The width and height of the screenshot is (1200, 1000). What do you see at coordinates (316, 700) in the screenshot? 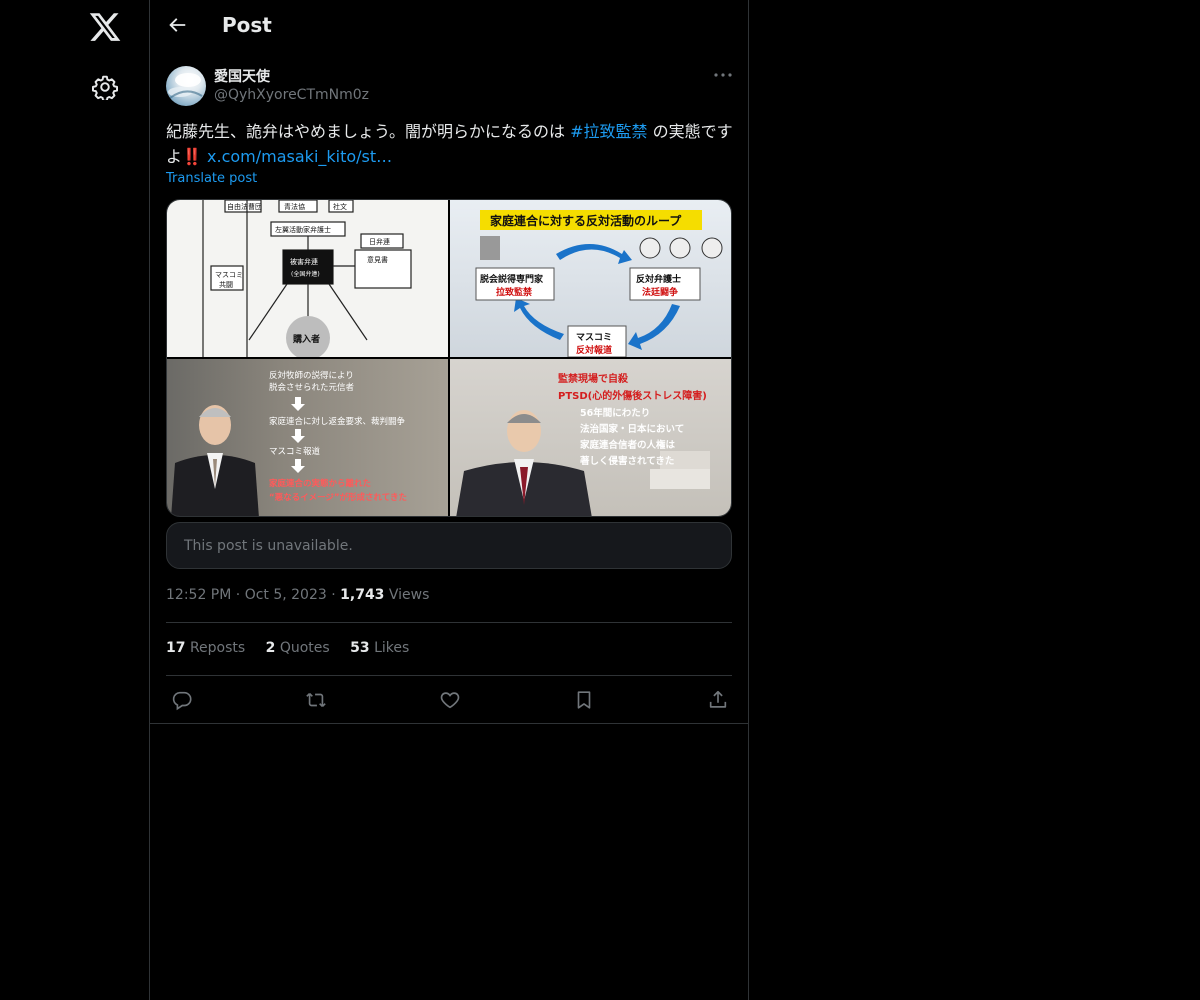
I see `repost-icon` at bounding box center [316, 700].